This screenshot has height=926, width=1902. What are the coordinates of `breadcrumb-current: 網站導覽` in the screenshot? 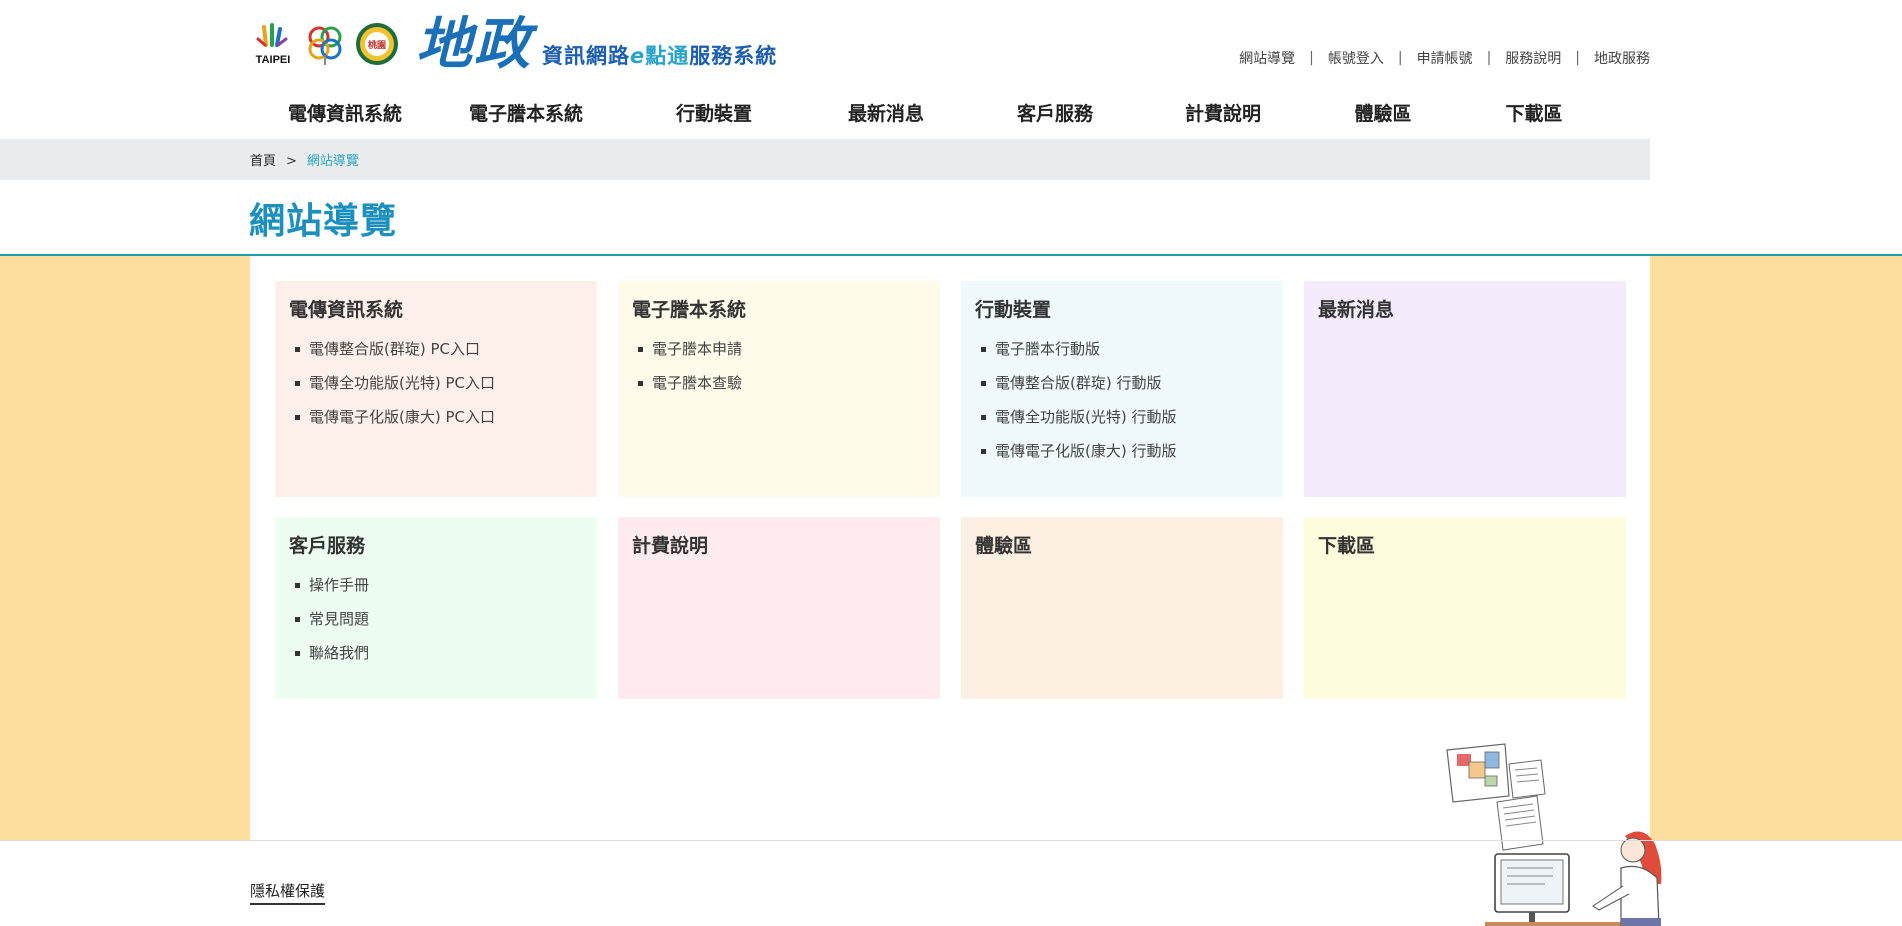 It's located at (333, 161).